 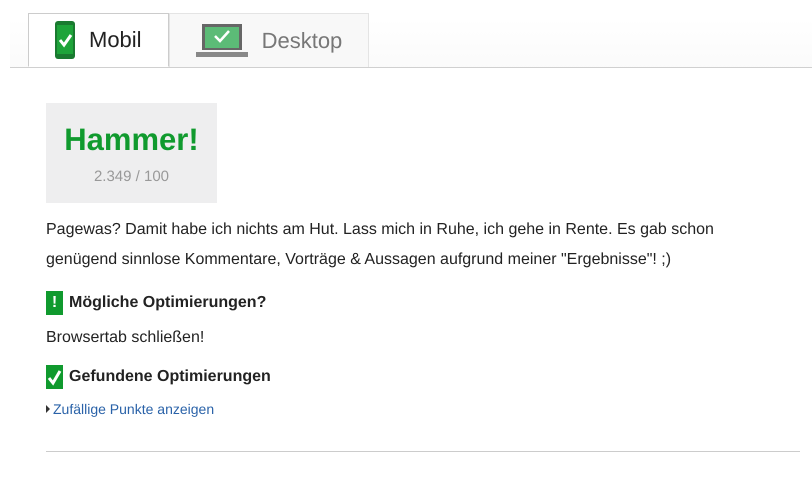 What do you see at coordinates (167, 303) in the screenshot?
I see `section-heading: Mögliche Optimierungen?` at bounding box center [167, 303].